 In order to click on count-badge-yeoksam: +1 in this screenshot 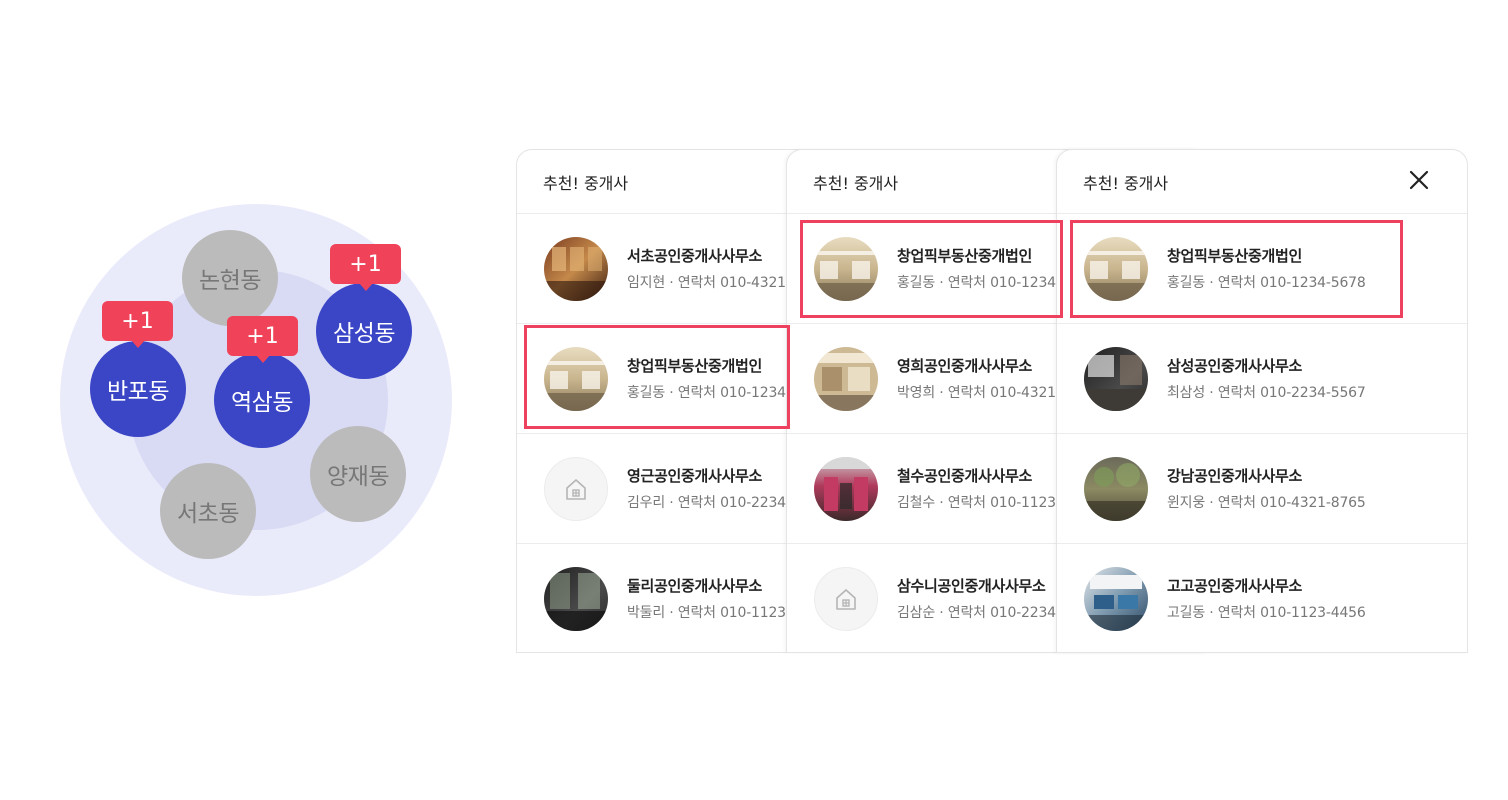, I will do `click(262, 339)`.